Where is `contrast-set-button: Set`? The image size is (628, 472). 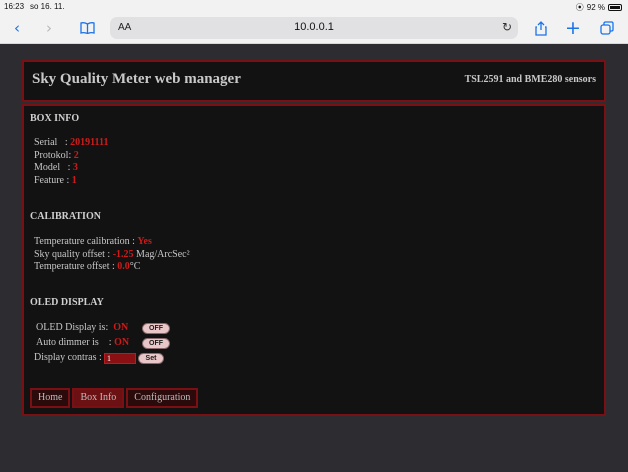
contrast-set-button: Set is located at coordinates (151, 358).